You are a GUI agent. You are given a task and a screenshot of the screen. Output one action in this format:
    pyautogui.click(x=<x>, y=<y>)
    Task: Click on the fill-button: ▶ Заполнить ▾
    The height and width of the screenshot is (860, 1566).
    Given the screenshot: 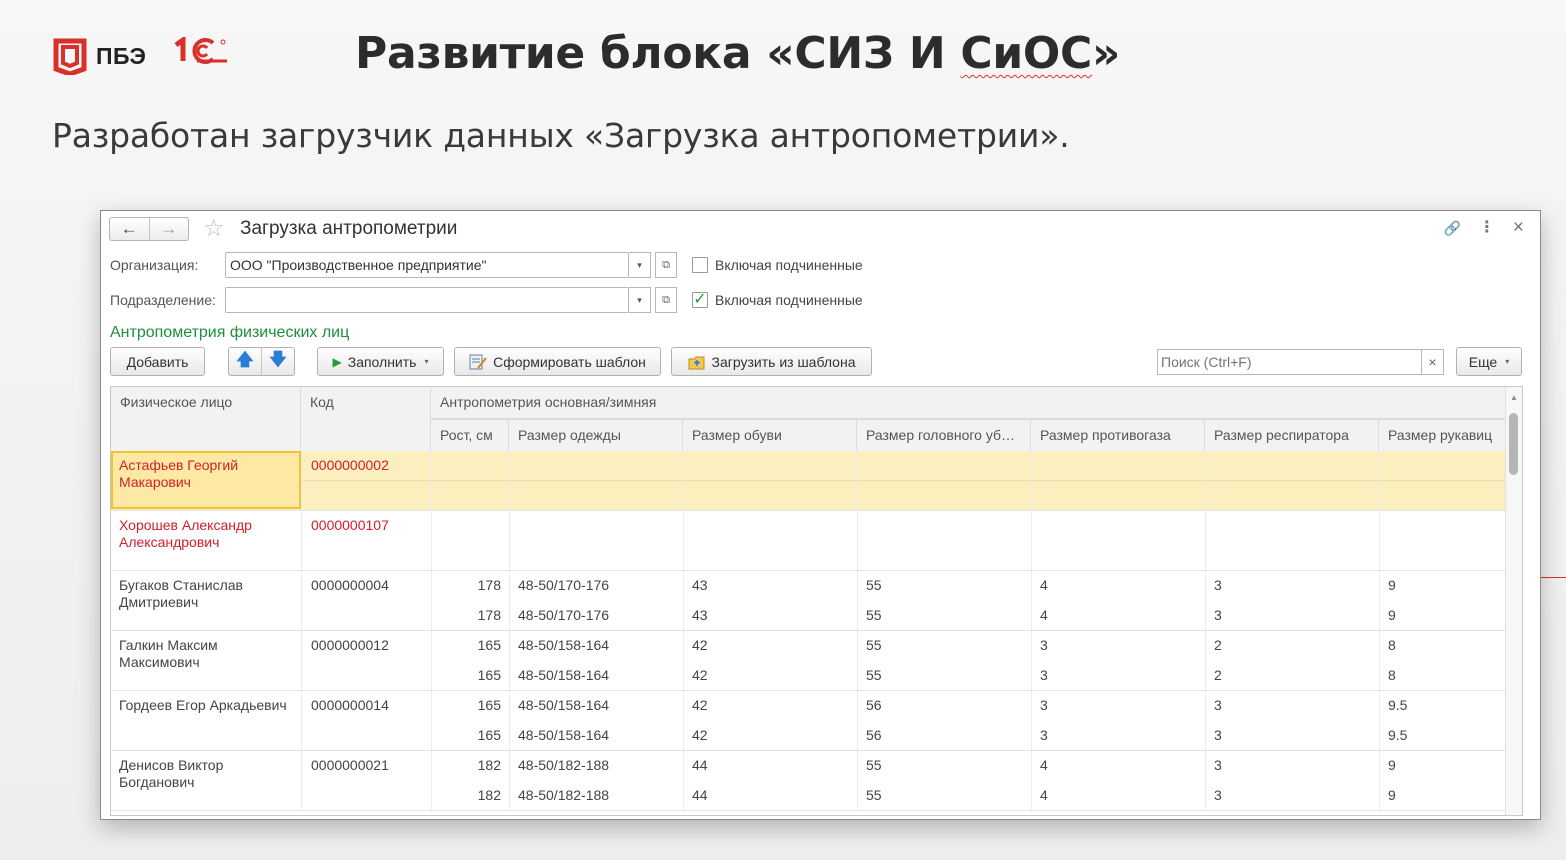 What is the action you would take?
    pyautogui.click(x=380, y=361)
    